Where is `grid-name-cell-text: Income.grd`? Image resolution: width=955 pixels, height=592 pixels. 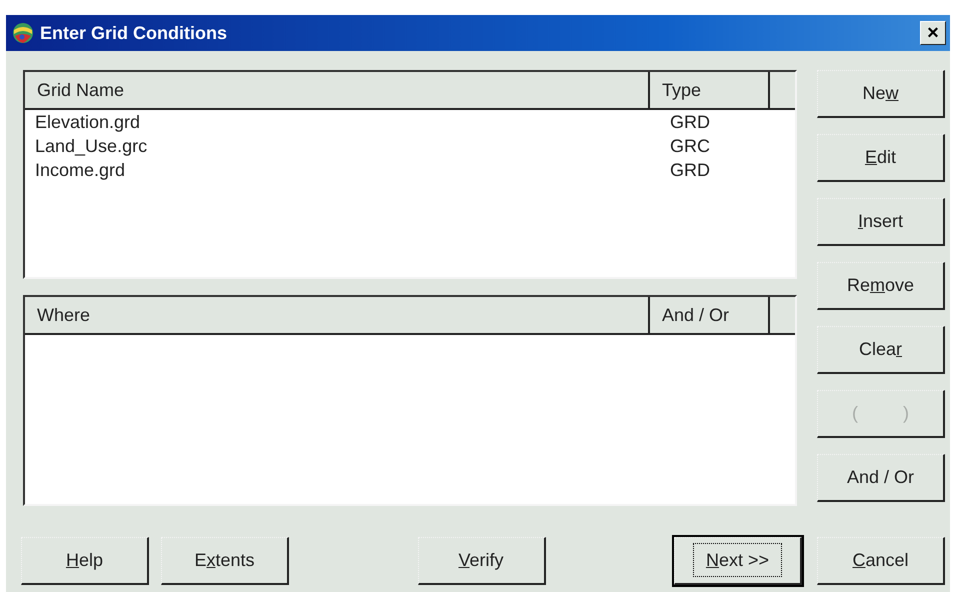
grid-name-cell-text: Income.grd is located at coordinates (80, 170).